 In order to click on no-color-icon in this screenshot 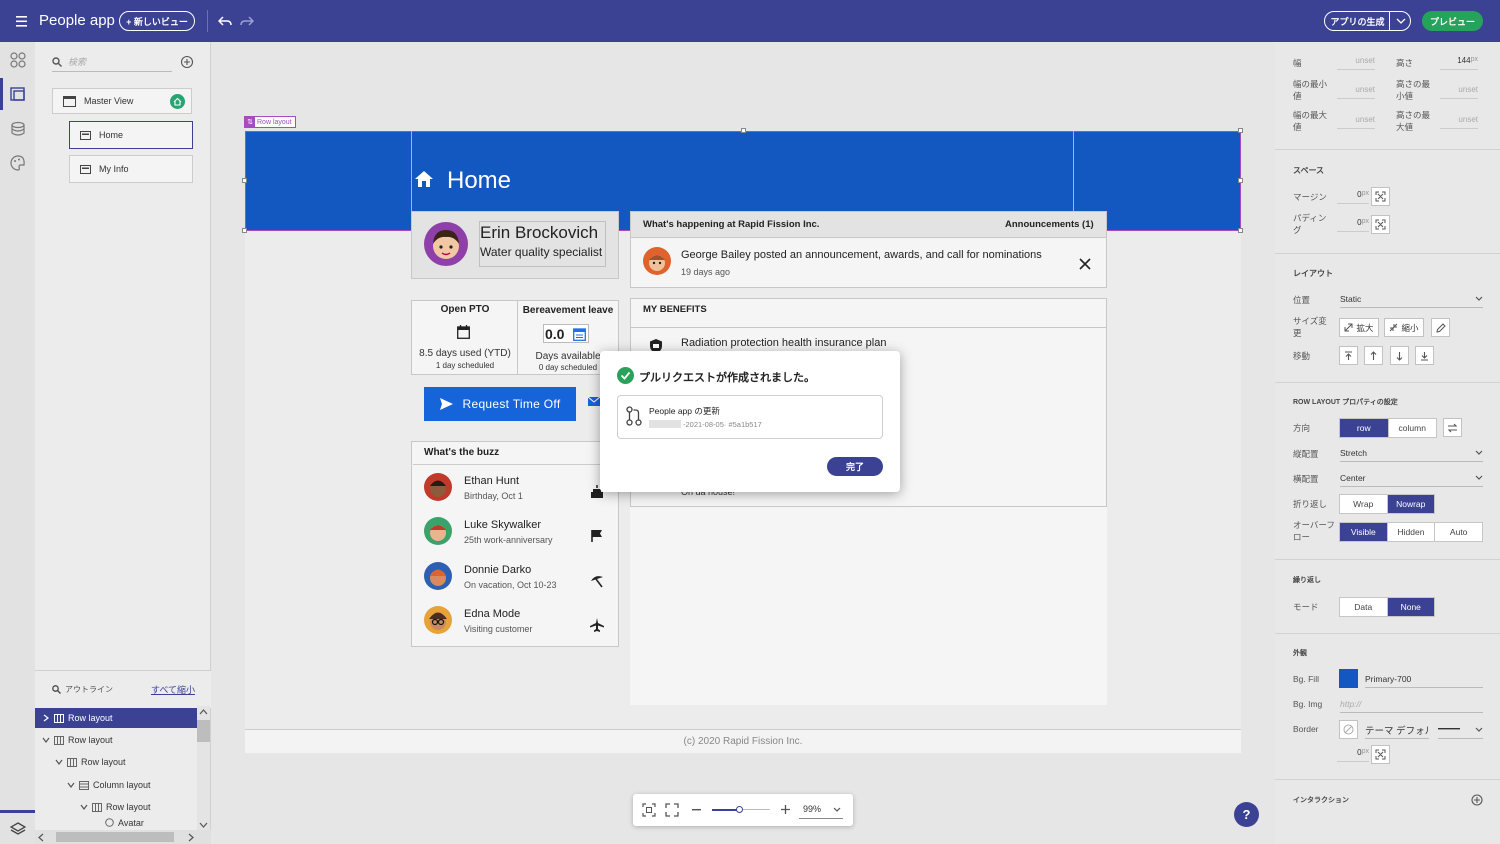, I will do `click(1348, 729)`.